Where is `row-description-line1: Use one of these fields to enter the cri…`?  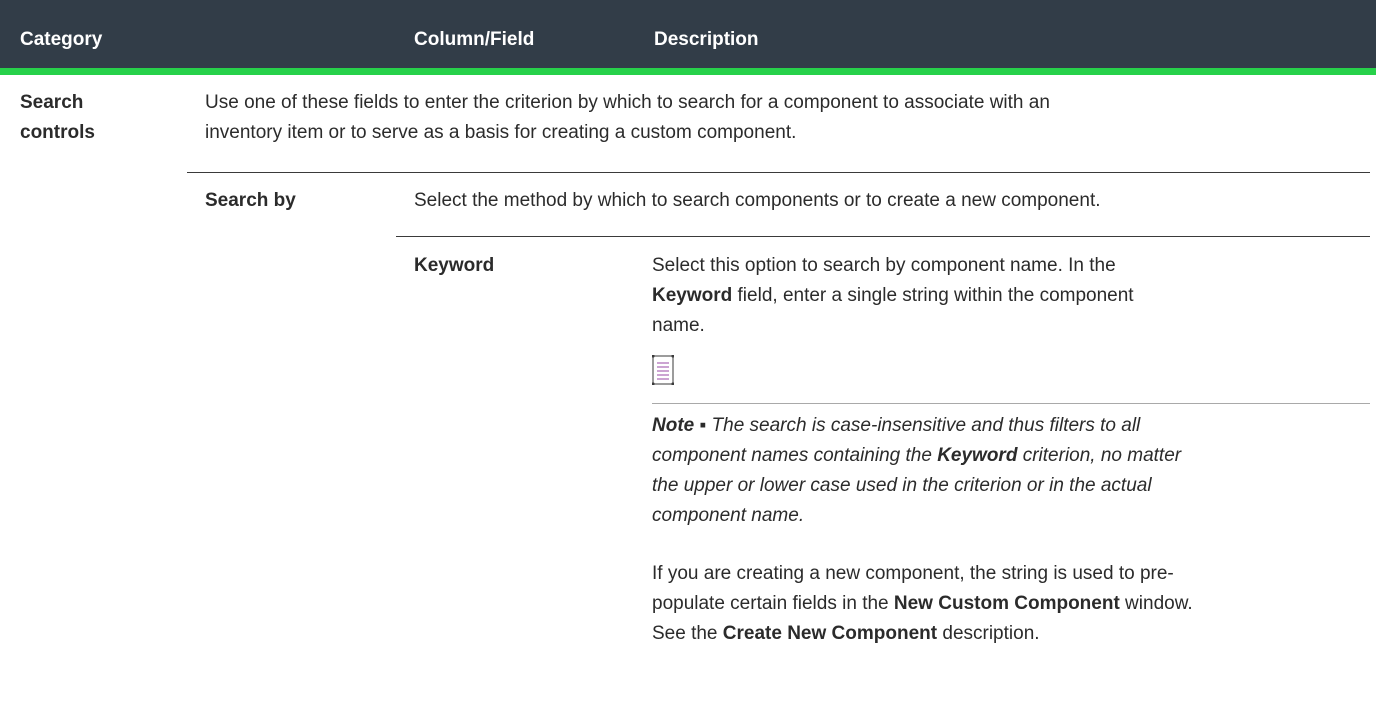
row-description-line1: Use one of these fields to enter the cri… is located at coordinates (627, 102).